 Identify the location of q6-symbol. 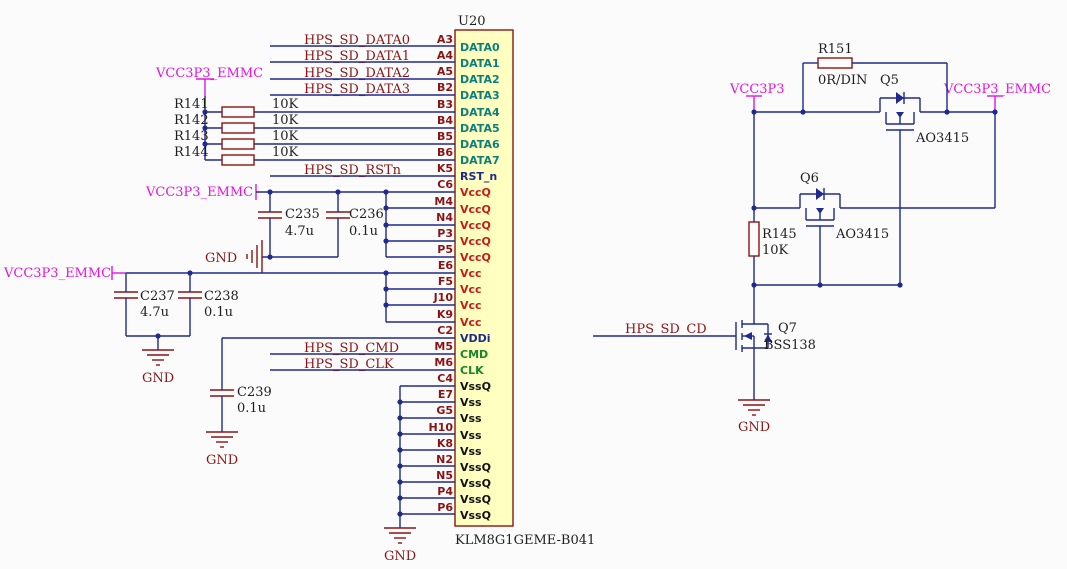
(820, 236).